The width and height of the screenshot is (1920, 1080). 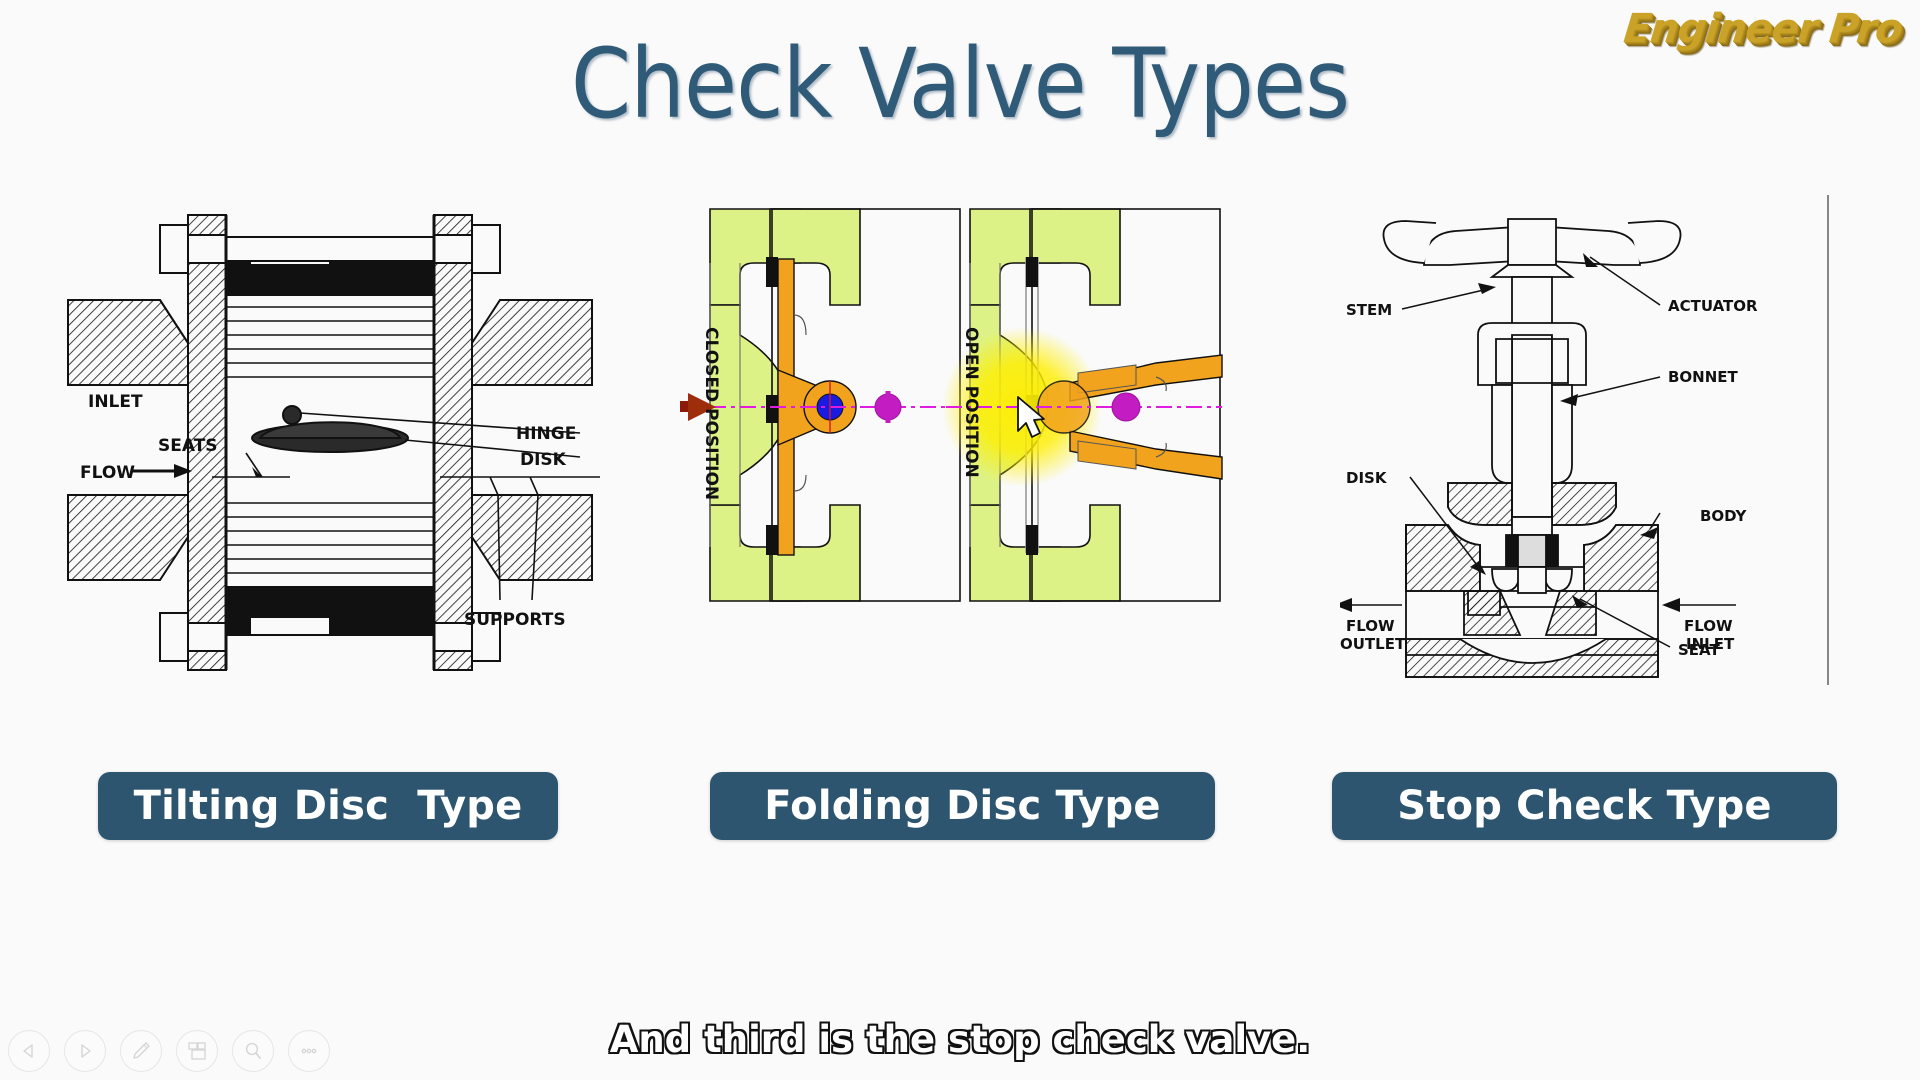 What do you see at coordinates (328, 806) in the screenshot?
I see `caption-tilting-disc-type: Tilting Disc Type` at bounding box center [328, 806].